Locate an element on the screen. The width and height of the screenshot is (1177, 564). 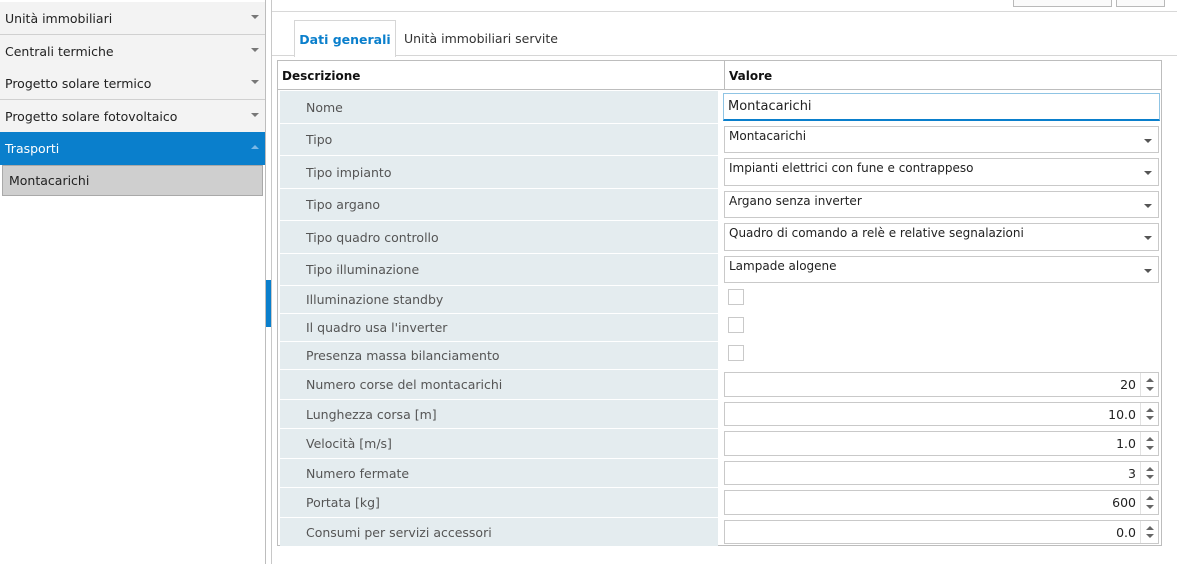
row-label: Tipo quadro controllo is located at coordinates (499, 237).